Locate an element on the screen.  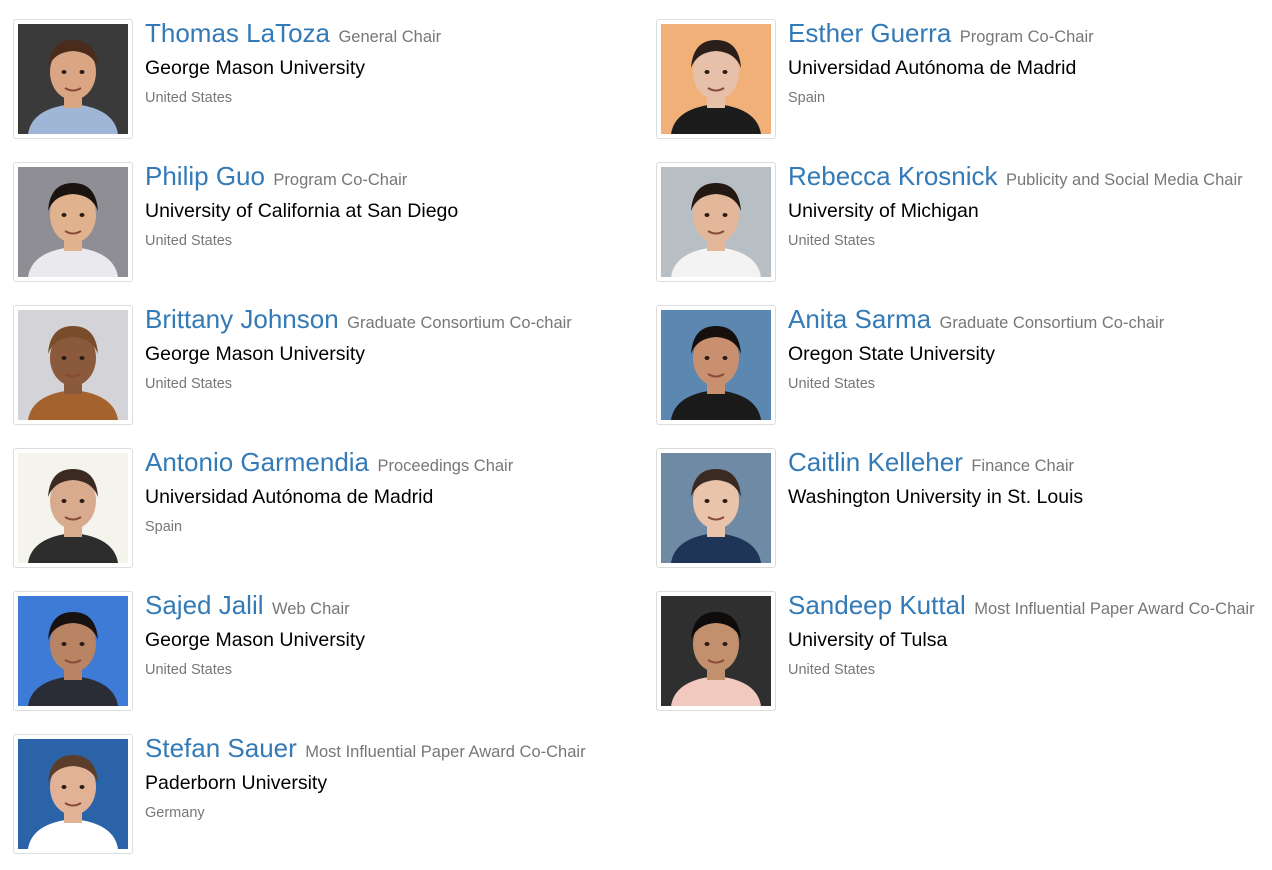
person-name-link: Sajed Jalil is located at coordinates (204, 605).